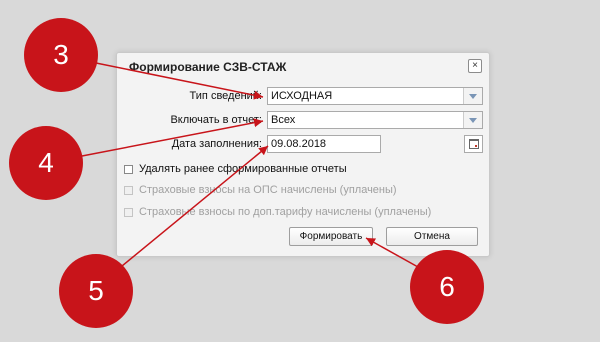  I want to click on info-type-label: Тип сведений:, so click(225, 96).